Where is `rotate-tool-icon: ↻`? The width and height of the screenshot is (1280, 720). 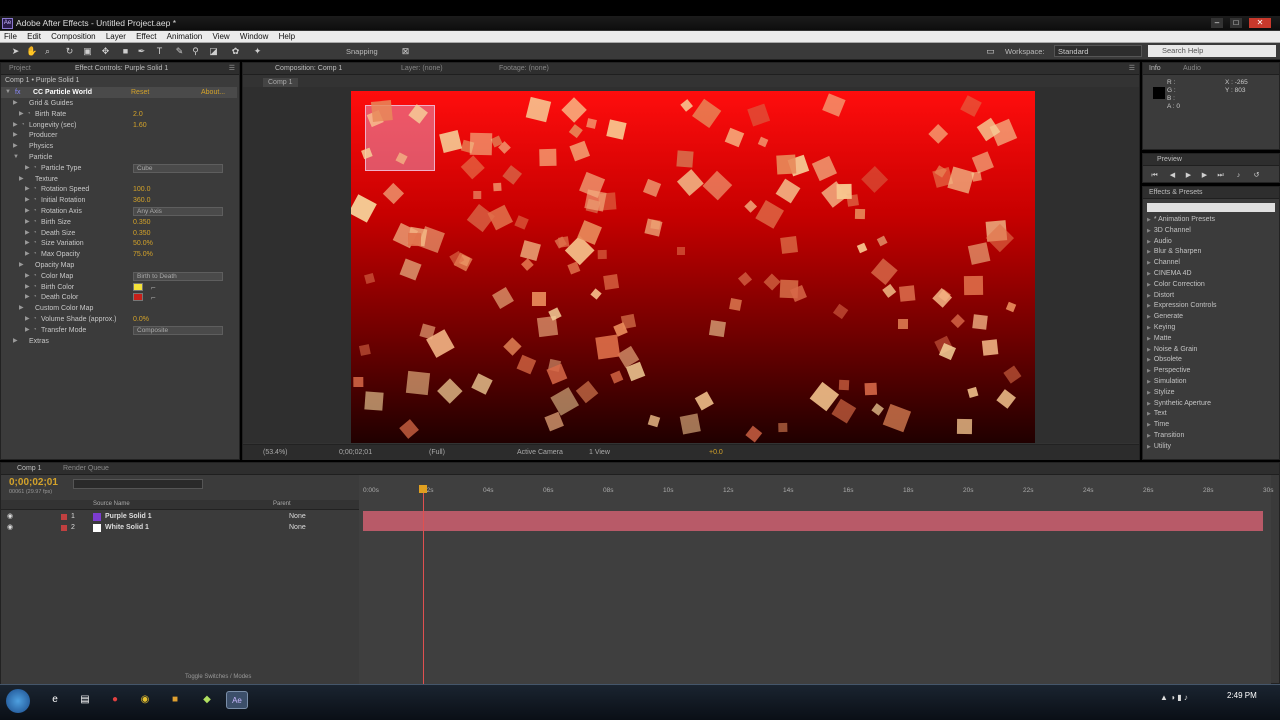
rotate-tool-icon: ↻ is located at coordinates (69, 51).